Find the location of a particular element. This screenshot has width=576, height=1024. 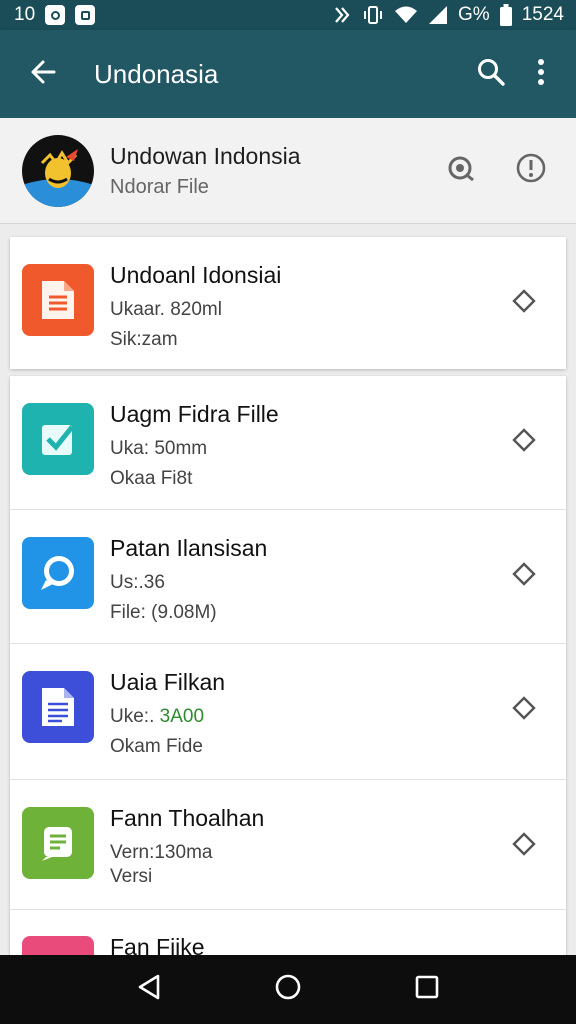

file-title: Fan Fiike is located at coordinates (157, 945).